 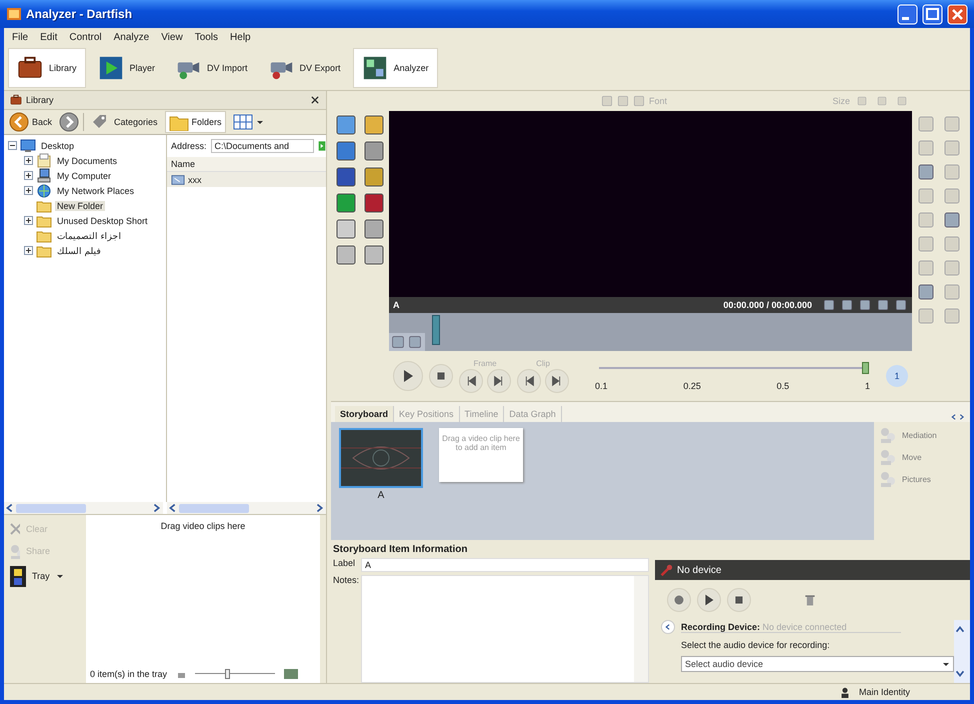 What do you see at coordinates (85, 37) in the screenshot?
I see `menu-item: Control` at bounding box center [85, 37].